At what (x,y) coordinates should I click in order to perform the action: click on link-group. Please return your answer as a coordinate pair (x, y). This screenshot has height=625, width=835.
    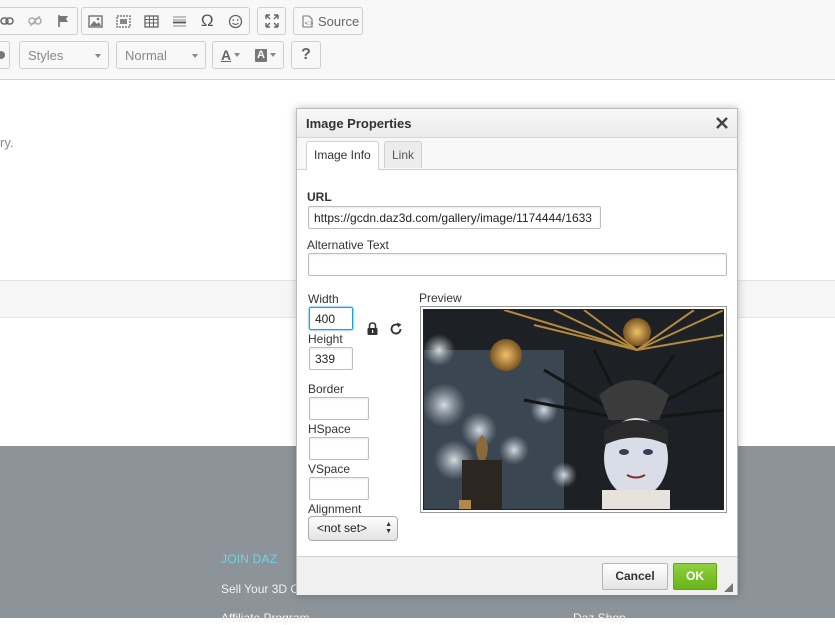
    Looking at the image, I should click on (39, 21).